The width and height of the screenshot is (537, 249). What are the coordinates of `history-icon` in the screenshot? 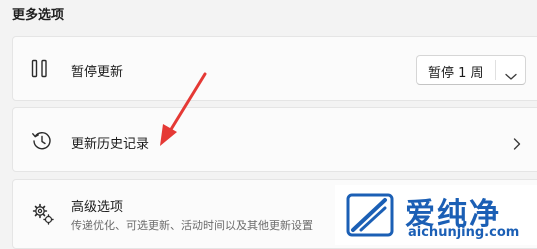 It's located at (42, 143).